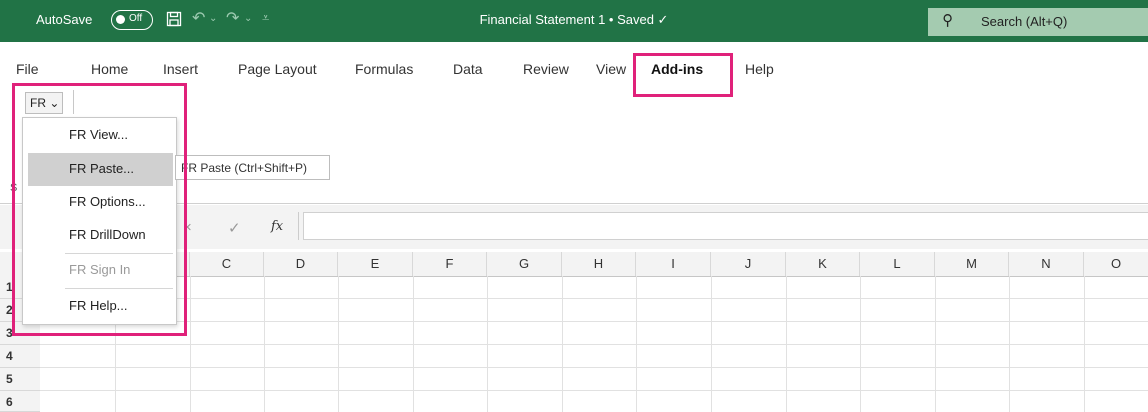 This screenshot has height=412, width=1148. I want to click on tab-home: Home, so click(109, 69).